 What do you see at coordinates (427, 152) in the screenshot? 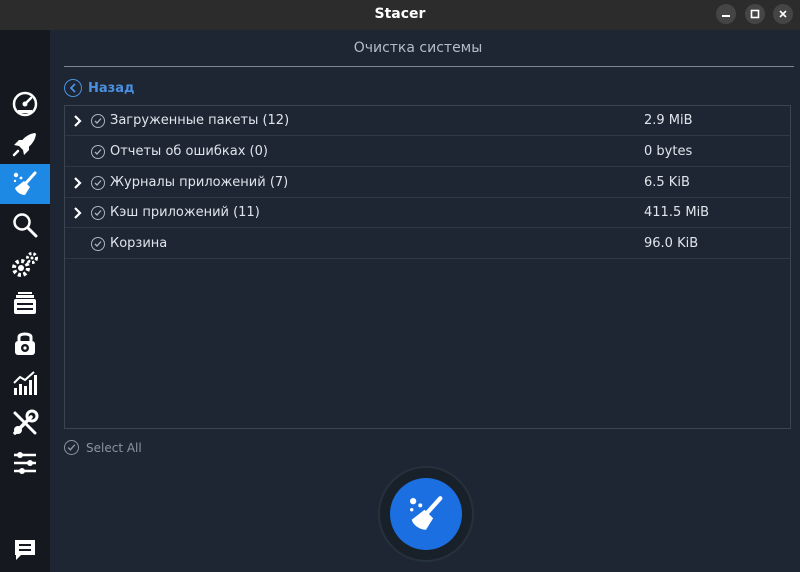
I see `tree-row: Отчеты об ошибках (0) 0 bytes` at bounding box center [427, 152].